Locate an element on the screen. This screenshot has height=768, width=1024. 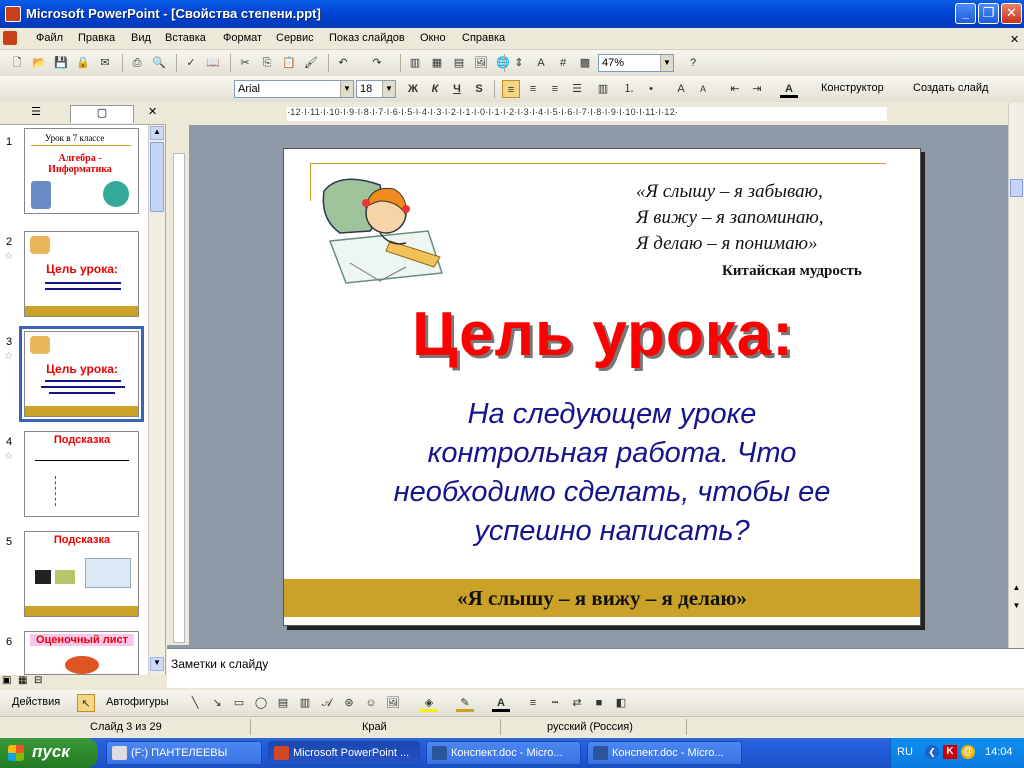
cut-icon: ✂ is located at coordinates (245, 63).